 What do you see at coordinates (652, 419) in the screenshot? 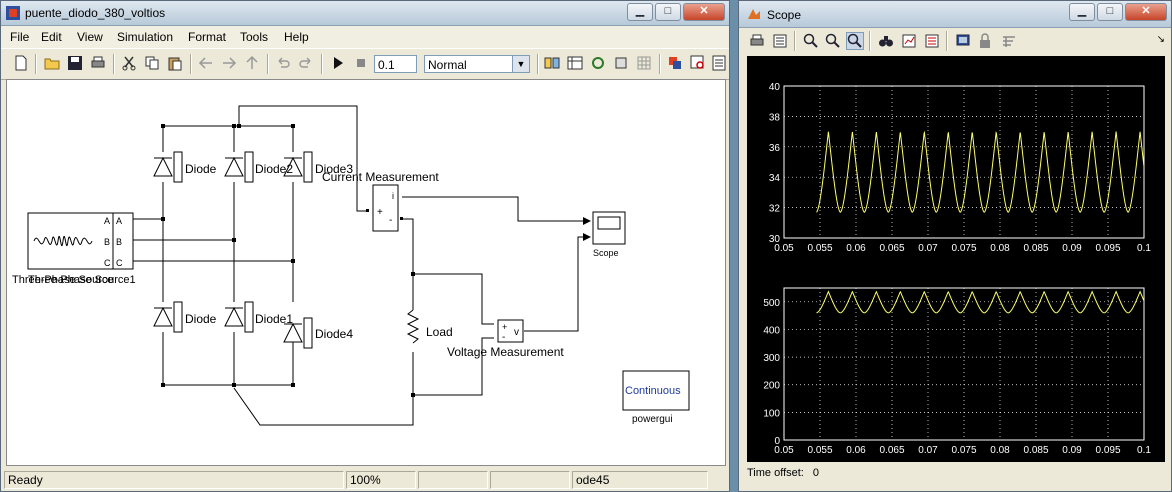
I see `powergui-label: powergui` at bounding box center [652, 419].